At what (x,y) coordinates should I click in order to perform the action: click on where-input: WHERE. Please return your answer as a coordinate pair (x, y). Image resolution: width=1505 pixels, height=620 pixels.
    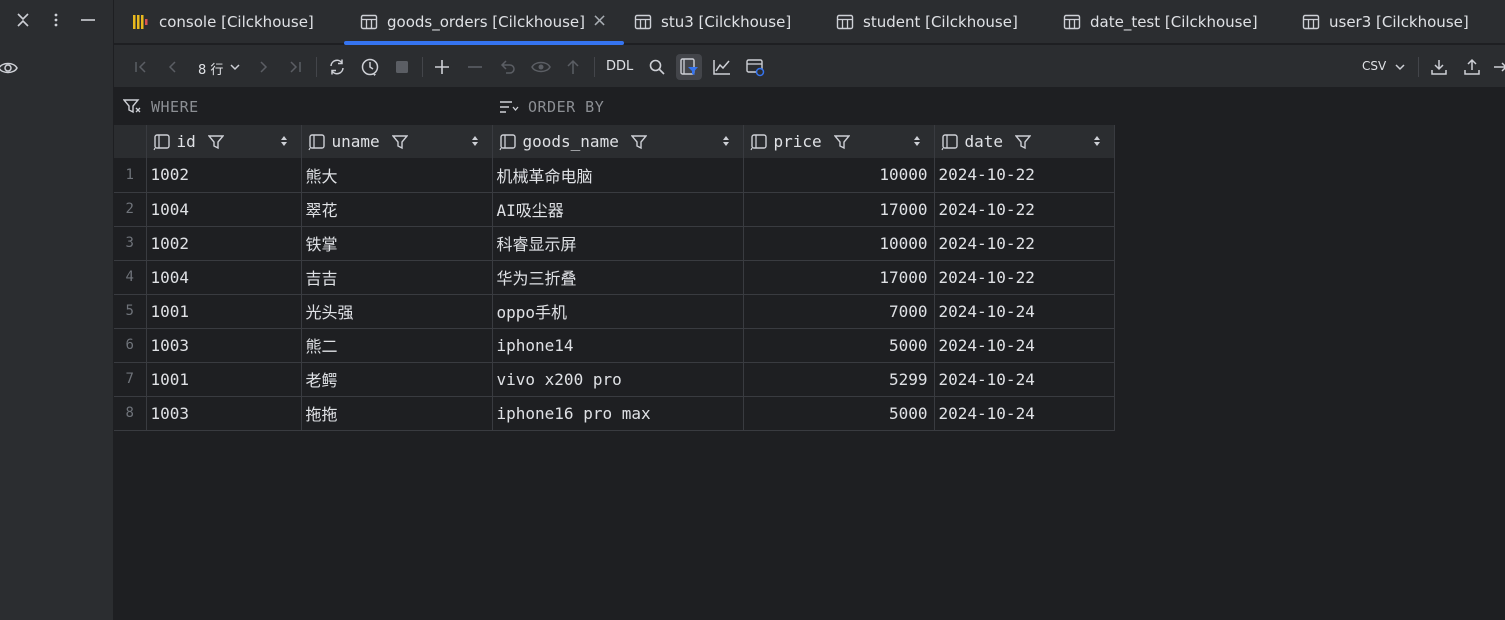
    Looking at the image, I should click on (175, 107).